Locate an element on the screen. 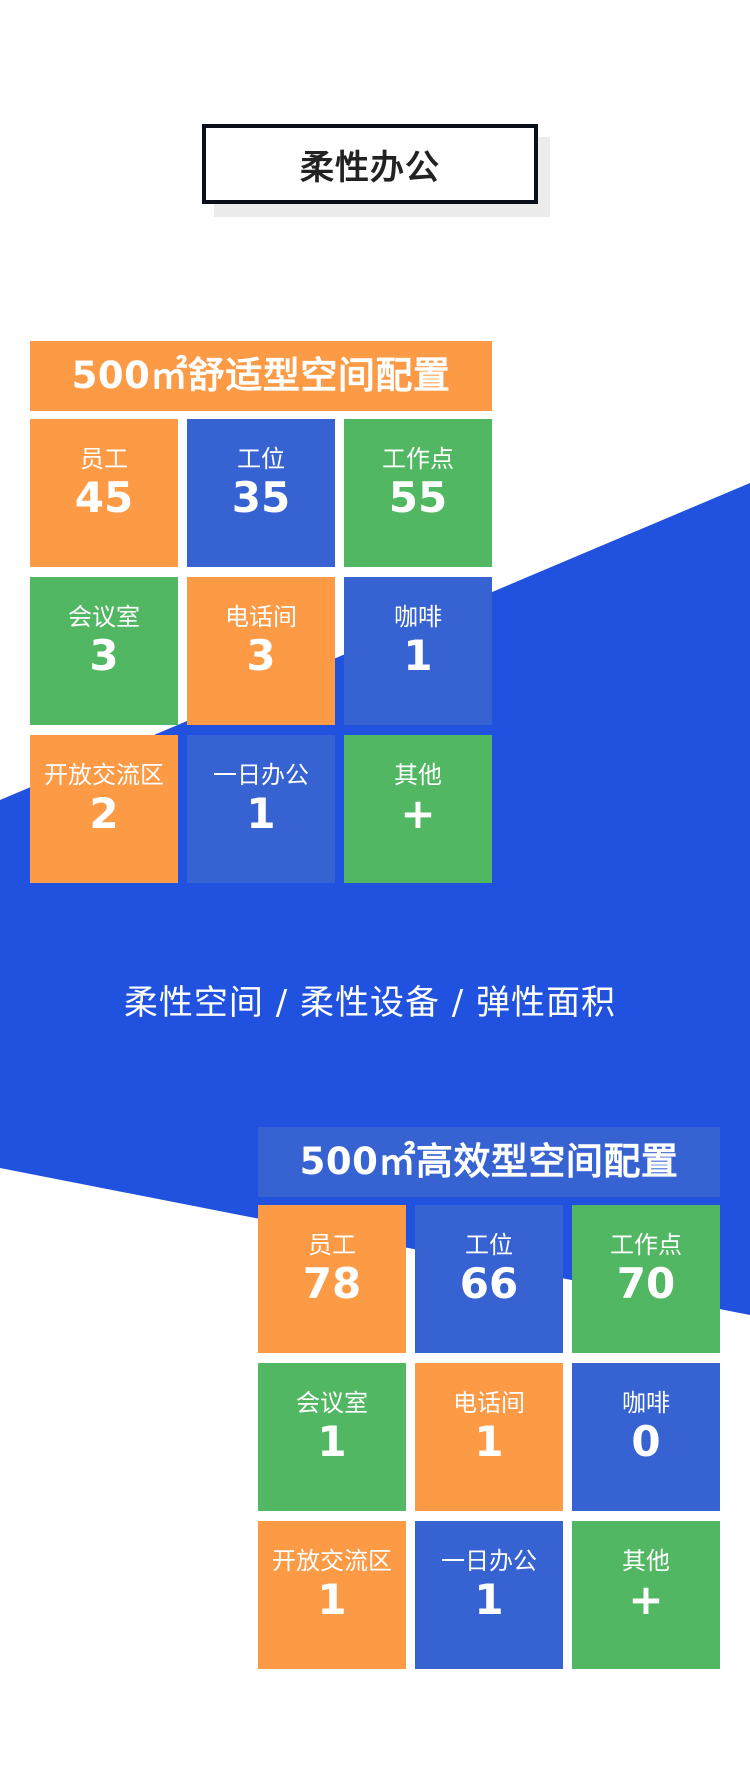  tile-value: 0 is located at coordinates (646, 1441).